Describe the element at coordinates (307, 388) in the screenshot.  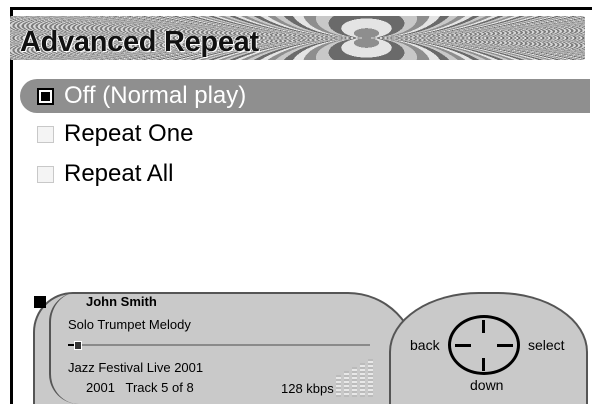
I see `bitrate: 128 kbps` at that location.